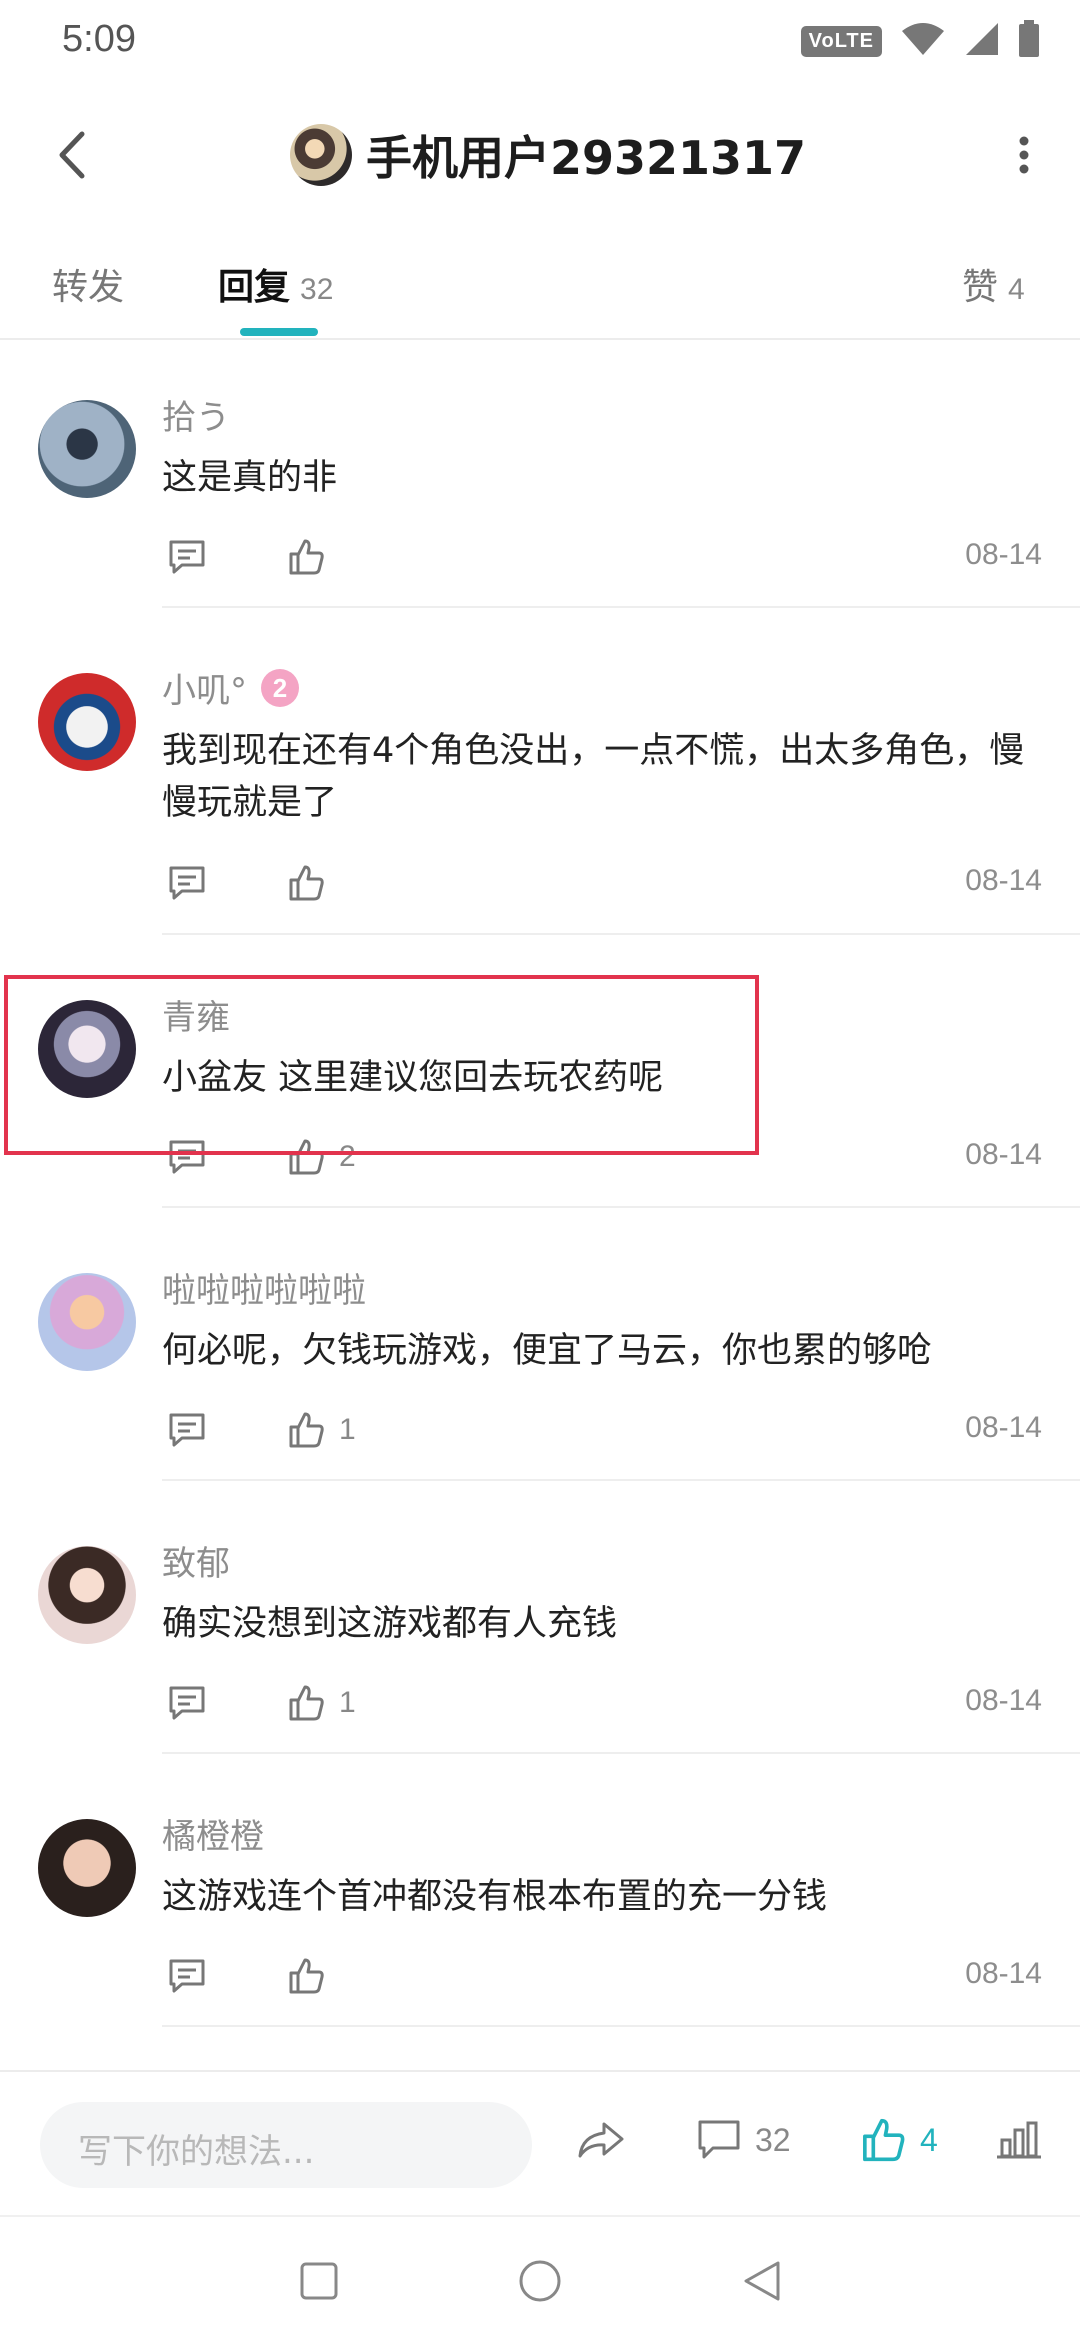 Image resolution: width=1080 pixels, height=2342 pixels. Describe the element at coordinates (254, 287) in the screenshot. I see `tab-label: 回复` at that location.